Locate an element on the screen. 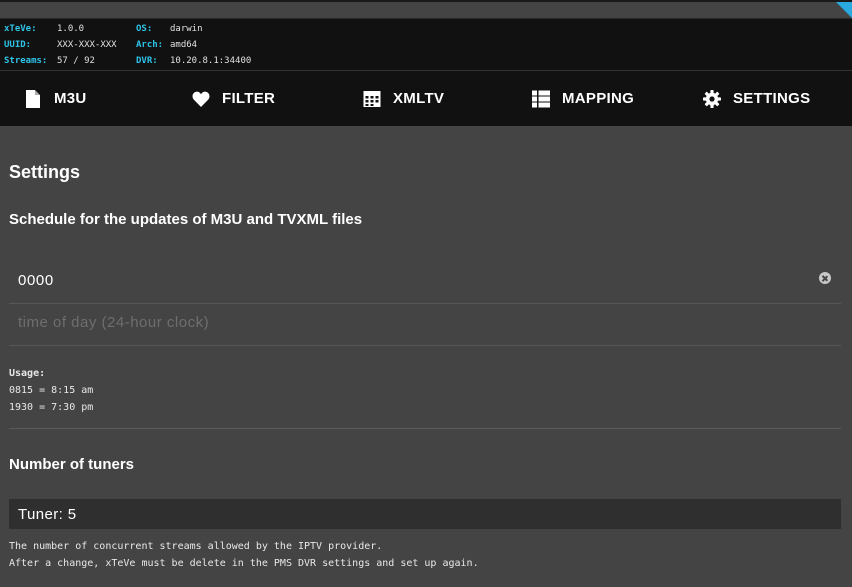  nav-label: FILTER is located at coordinates (249, 98).